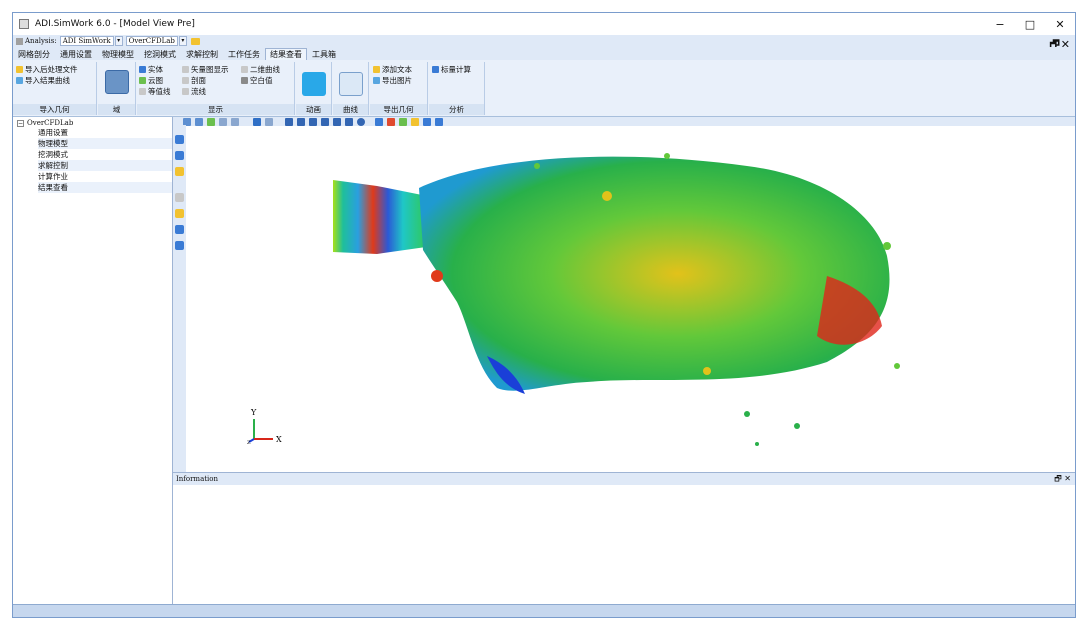 The height and width of the screenshot is (631, 1087). I want to click on tab-general: 通用设置, so click(76, 54).